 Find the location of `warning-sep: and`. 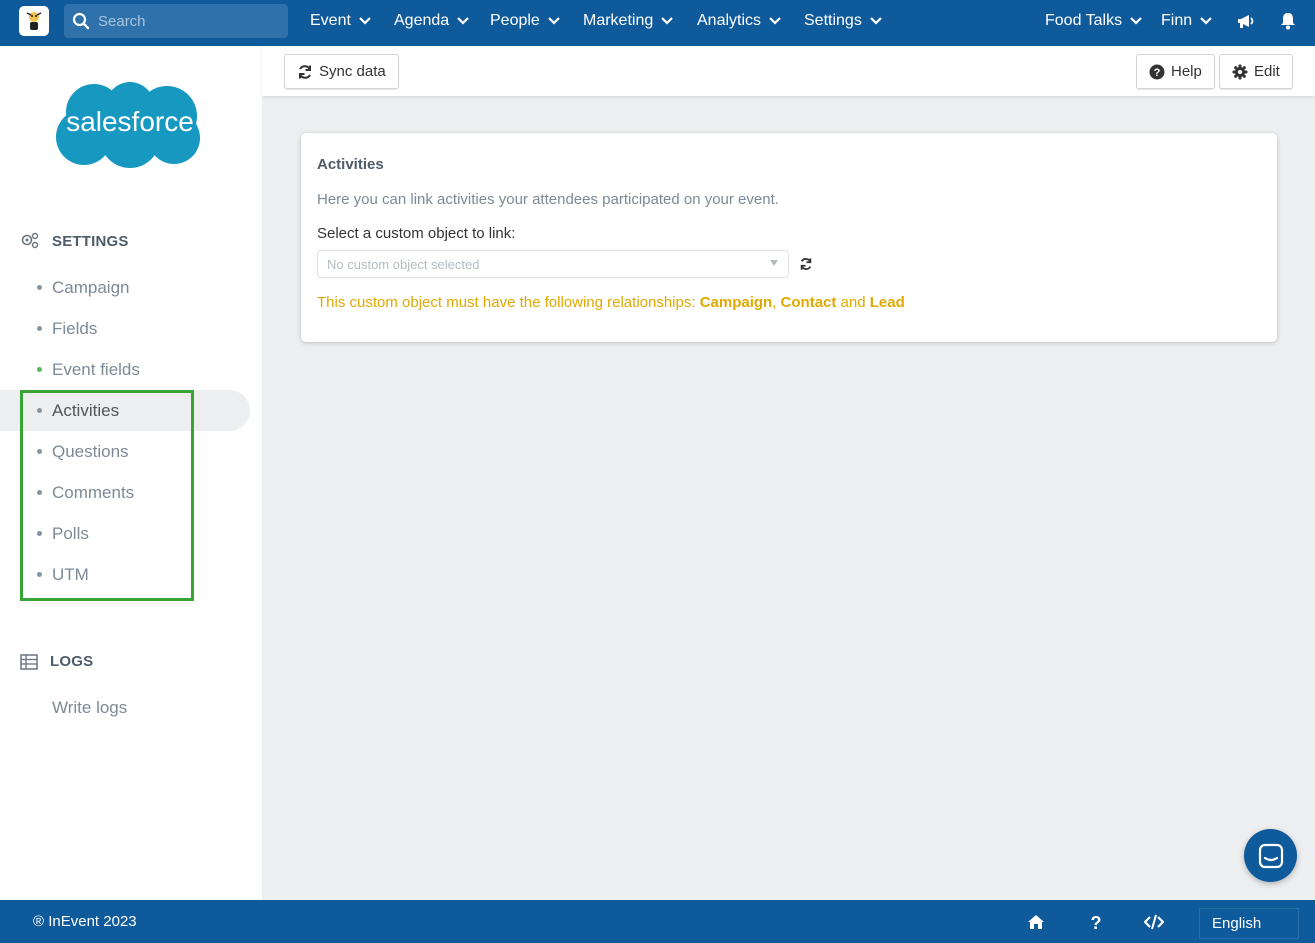

warning-sep: and is located at coordinates (853, 302).